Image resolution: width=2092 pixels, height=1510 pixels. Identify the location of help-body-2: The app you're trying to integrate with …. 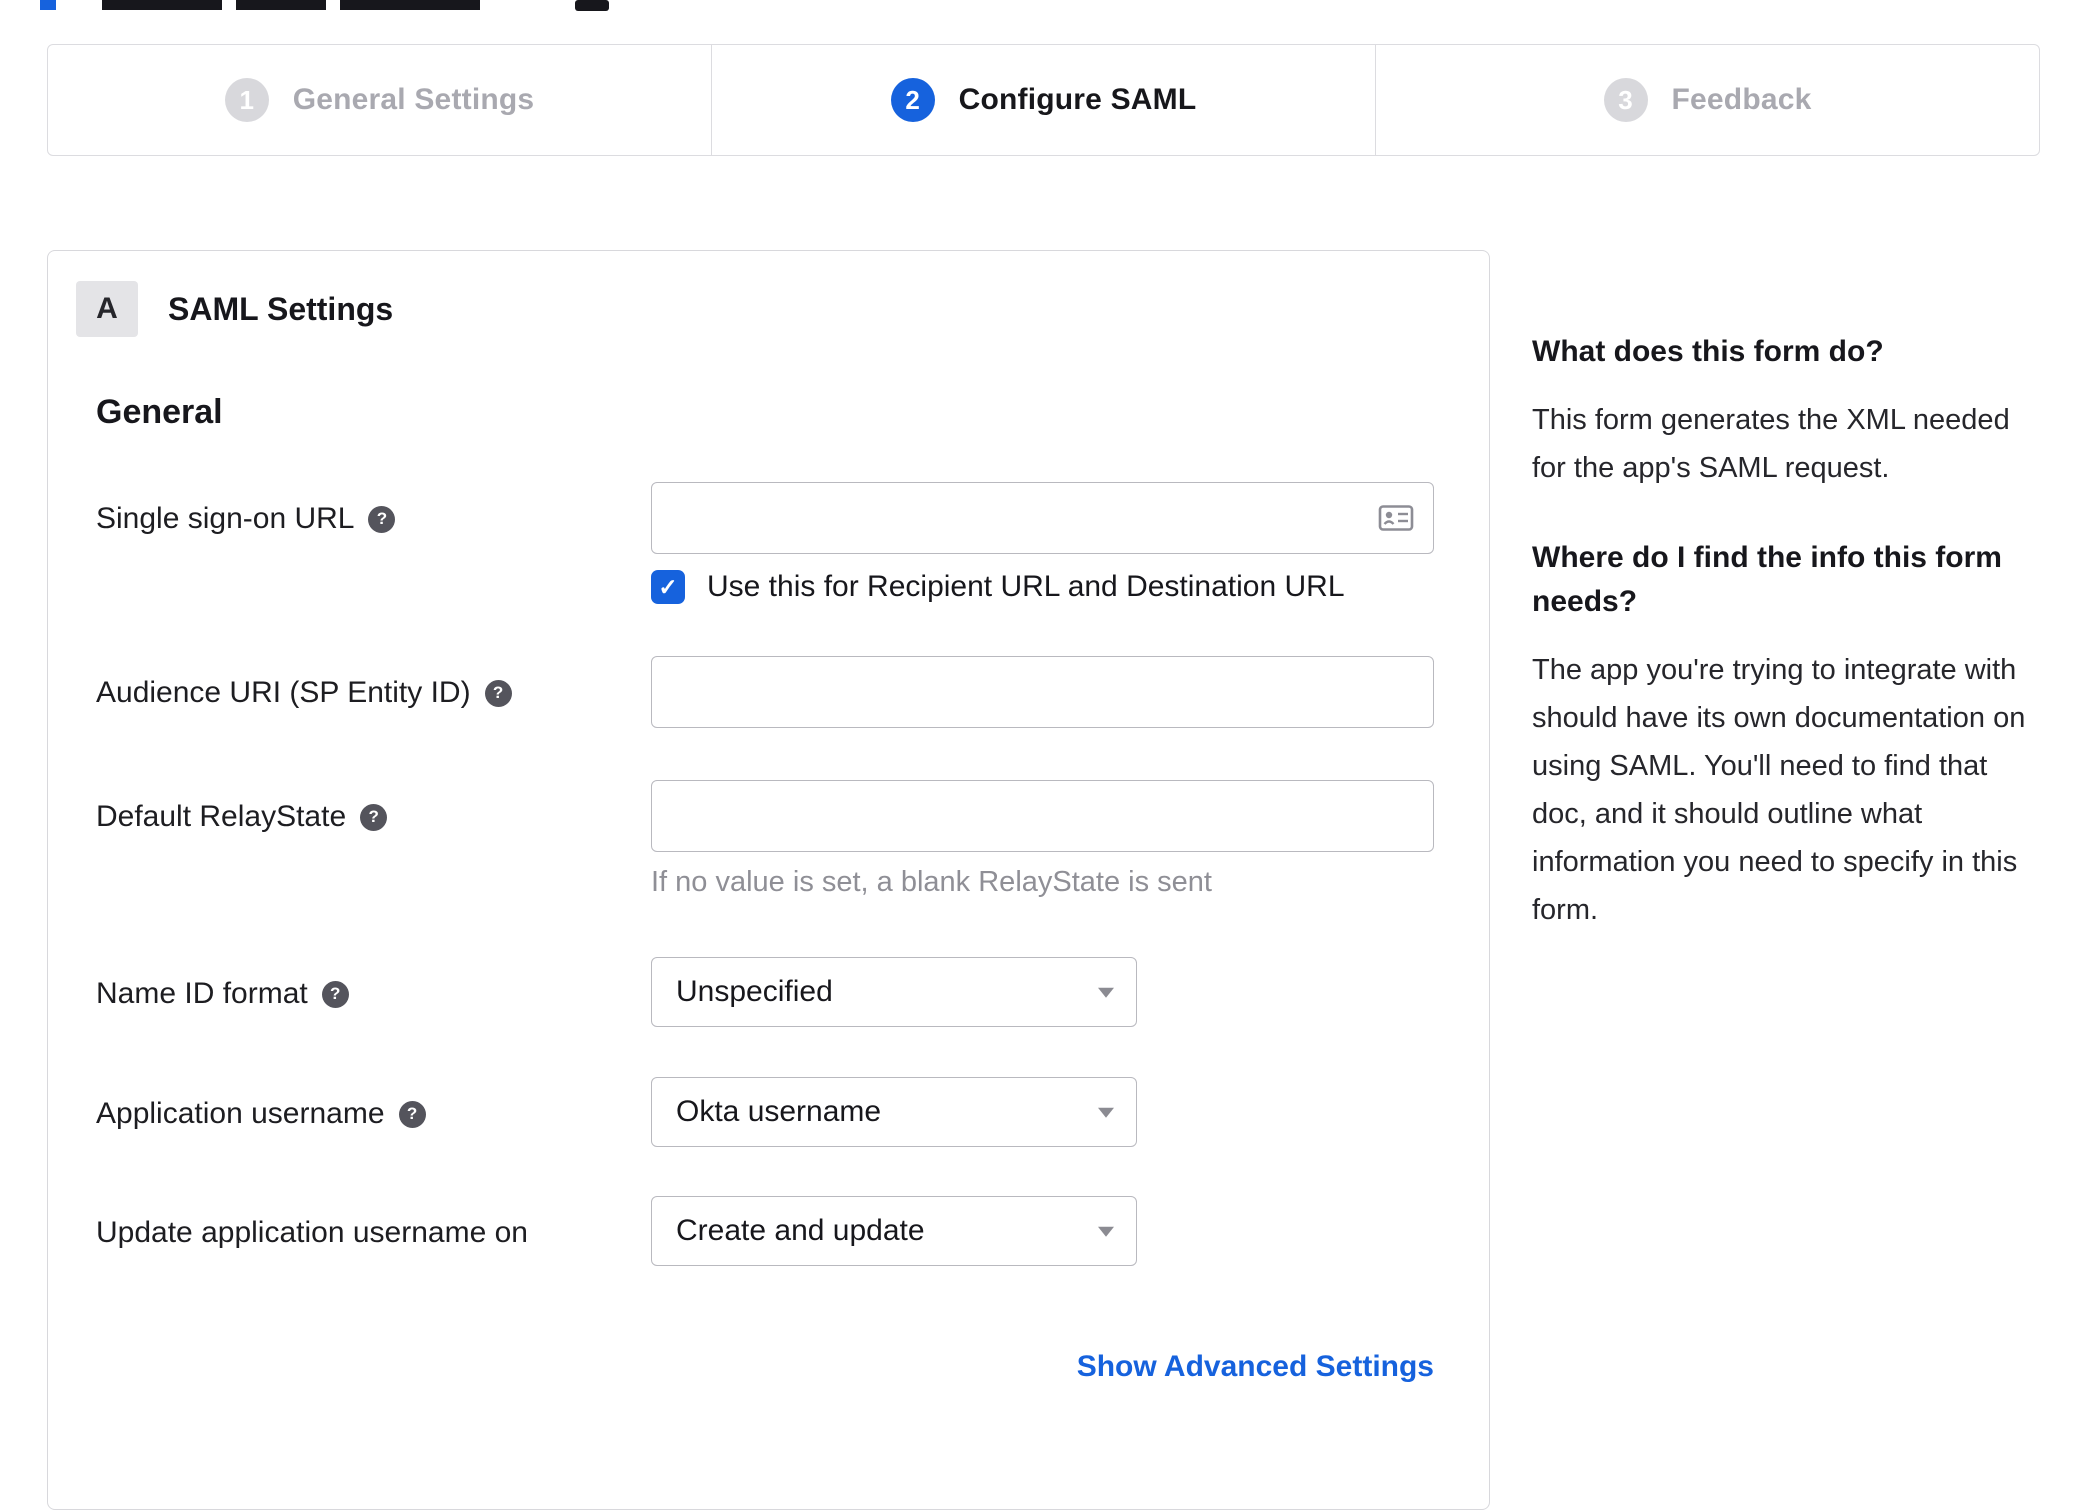
(1779, 790).